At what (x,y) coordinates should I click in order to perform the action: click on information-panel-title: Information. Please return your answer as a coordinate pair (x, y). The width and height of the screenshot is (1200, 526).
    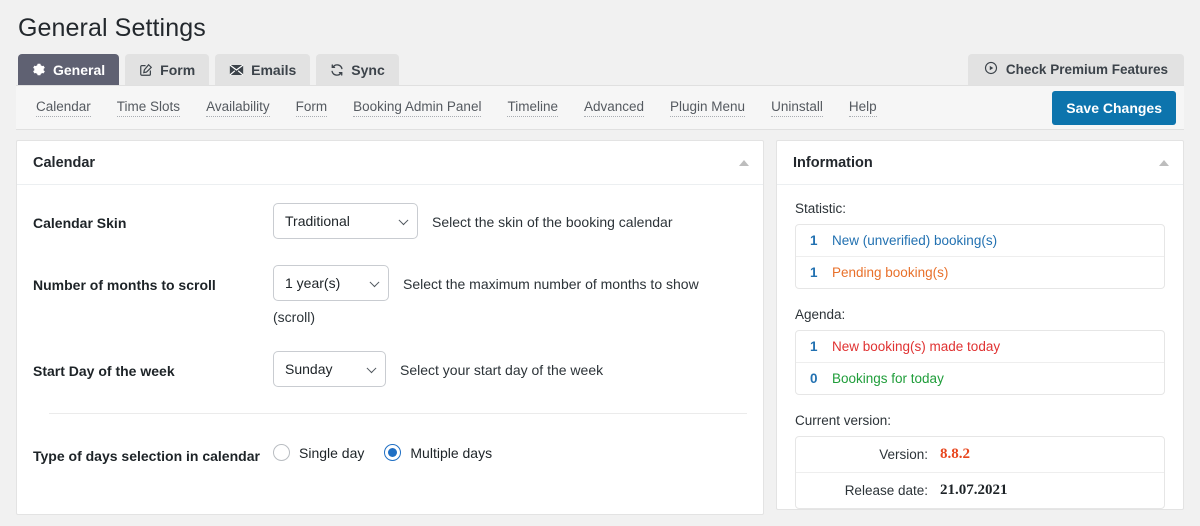
    Looking at the image, I should click on (833, 162).